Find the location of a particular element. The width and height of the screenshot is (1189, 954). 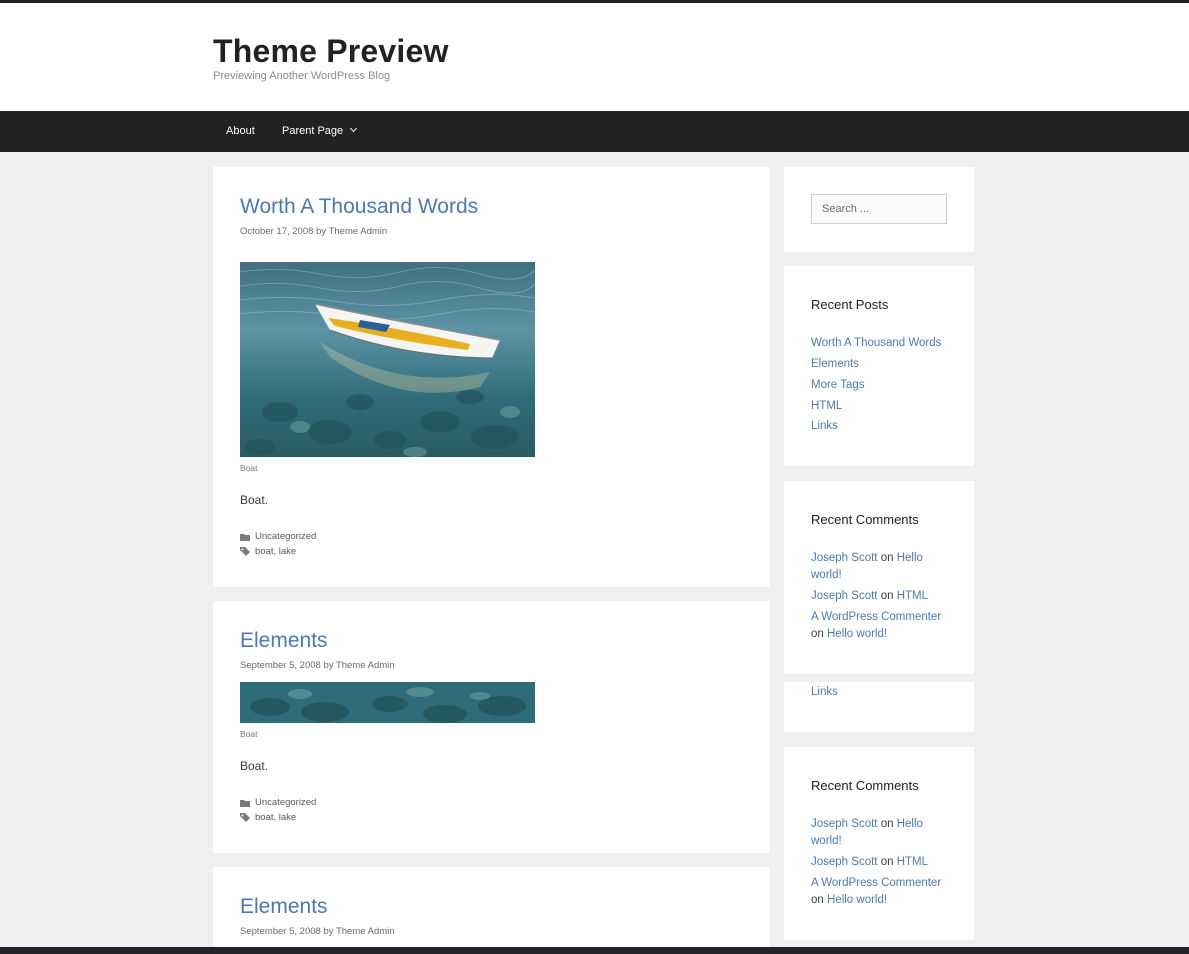

post-date: October 17, 2008 is located at coordinates (276, 231).